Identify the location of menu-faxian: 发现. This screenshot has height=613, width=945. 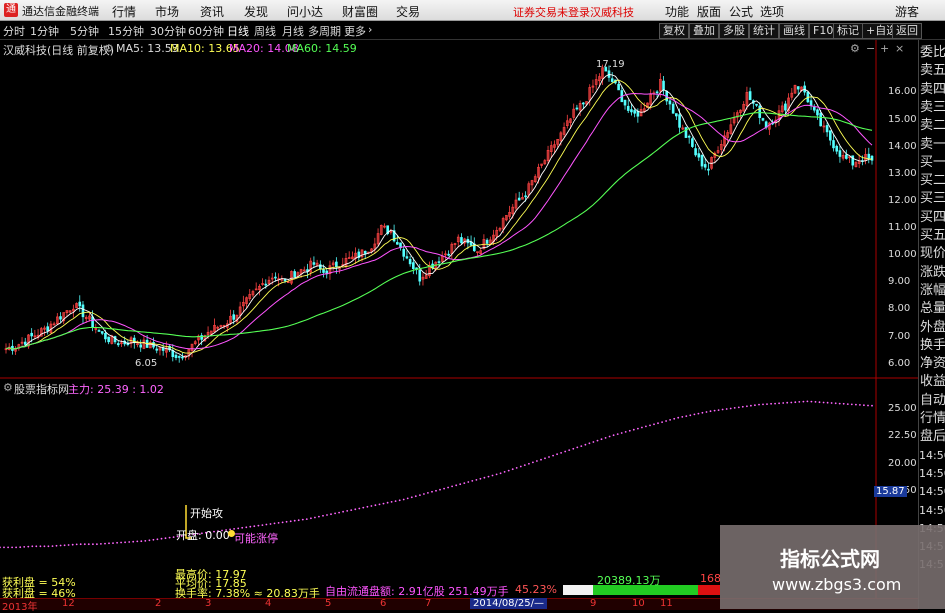
(256, 11).